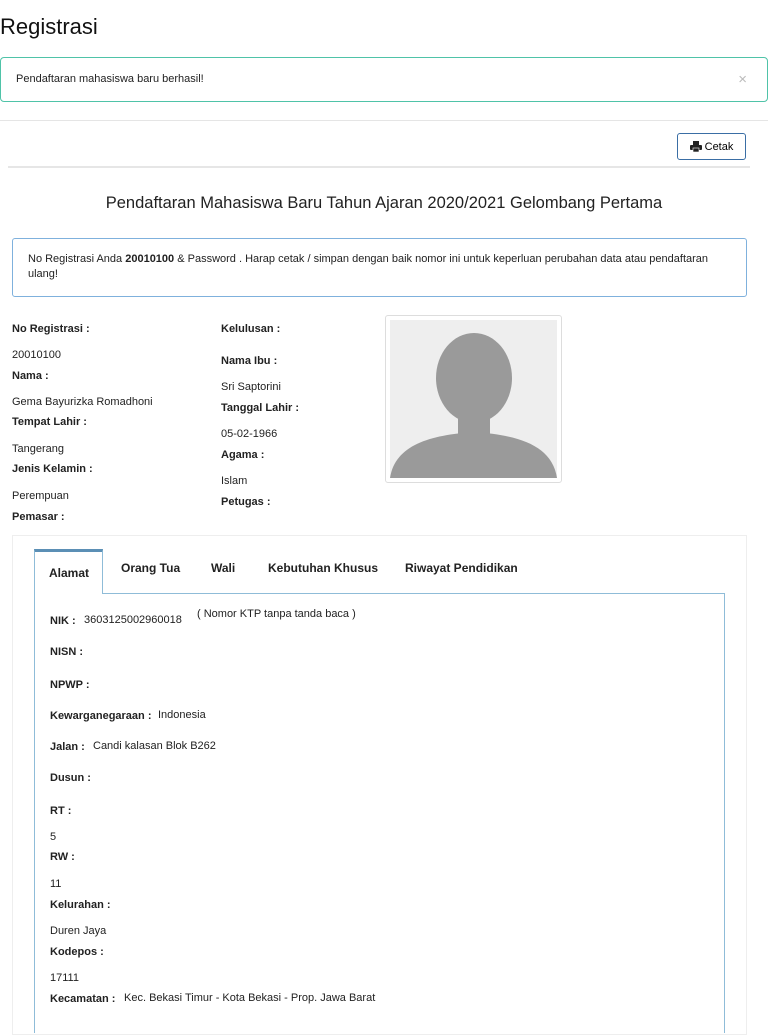 The width and height of the screenshot is (768, 1035). I want to click on petugas-label: Petugas :, so click(246, 502).